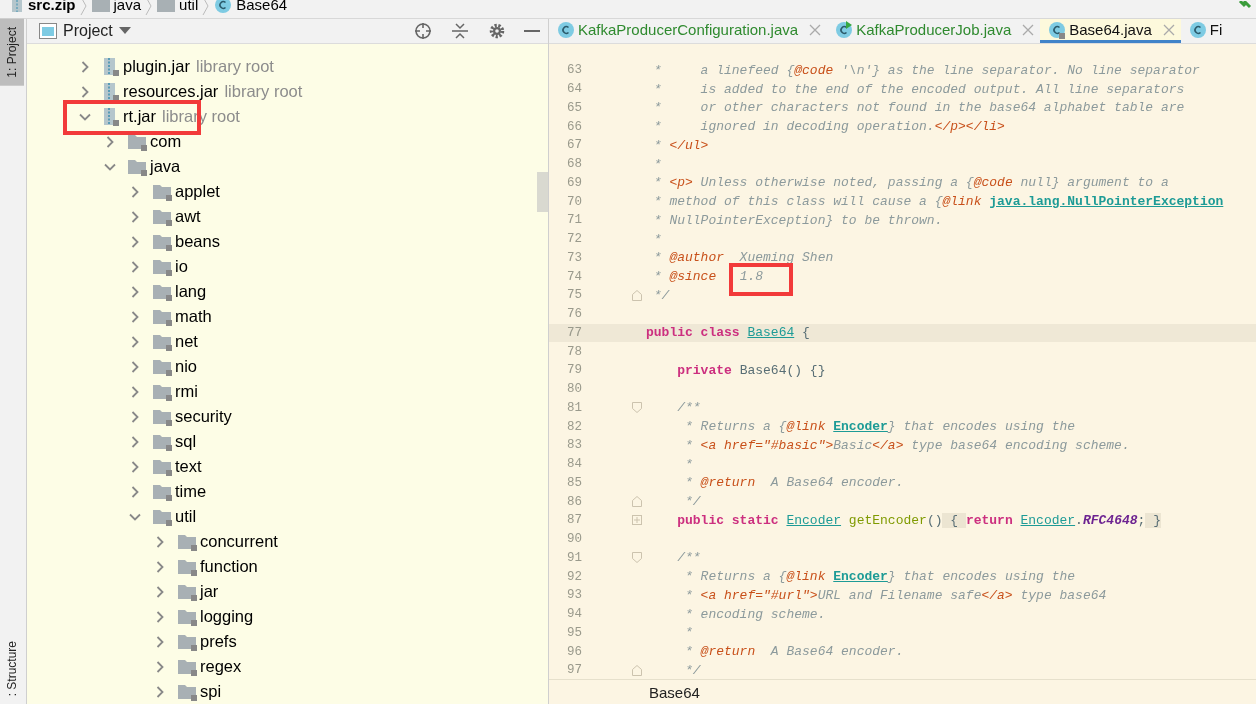 Image resolution: width=1256 pixels, height=704 pixels. What do you see at coordinates (186, 366) in the screenshot?
I see `tree-item: nio` at bounding box center [186, 366].